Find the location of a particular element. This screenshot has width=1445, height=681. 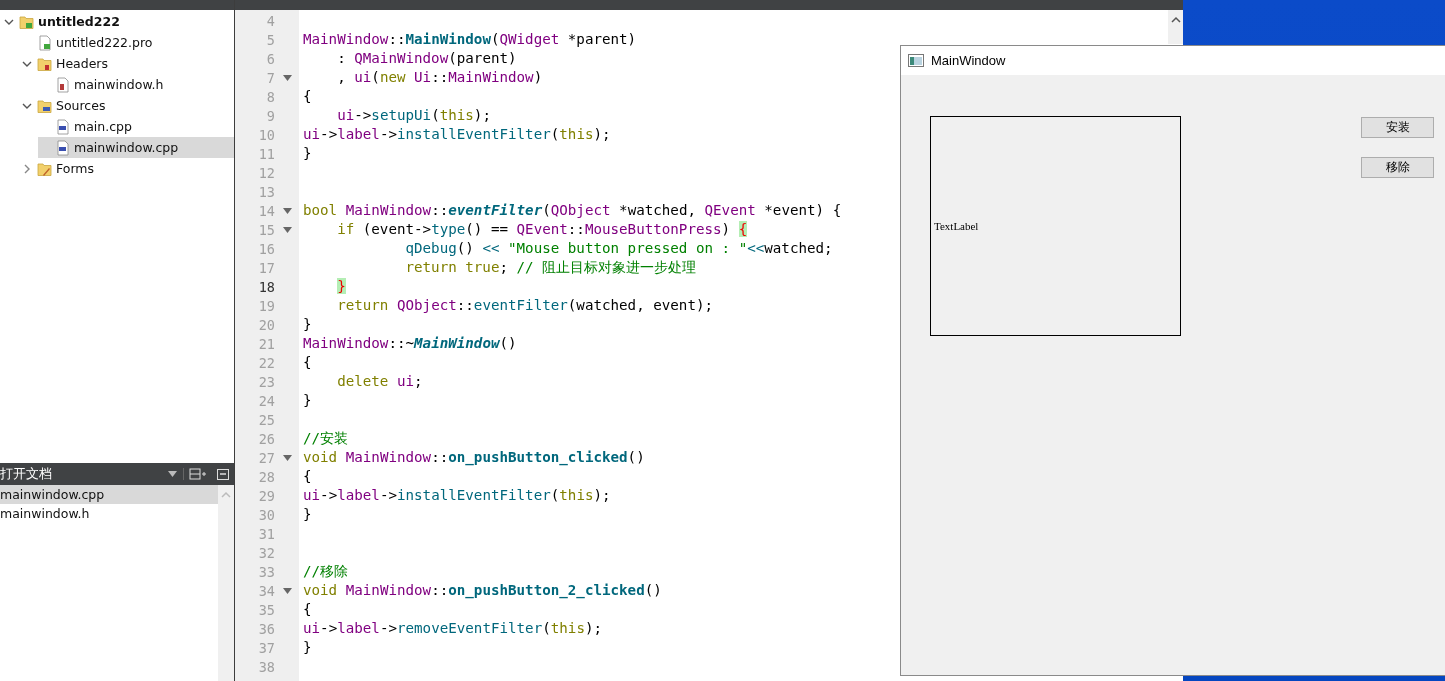

code-line: ui->setupUi(this); is located at coordinates (413, 115).